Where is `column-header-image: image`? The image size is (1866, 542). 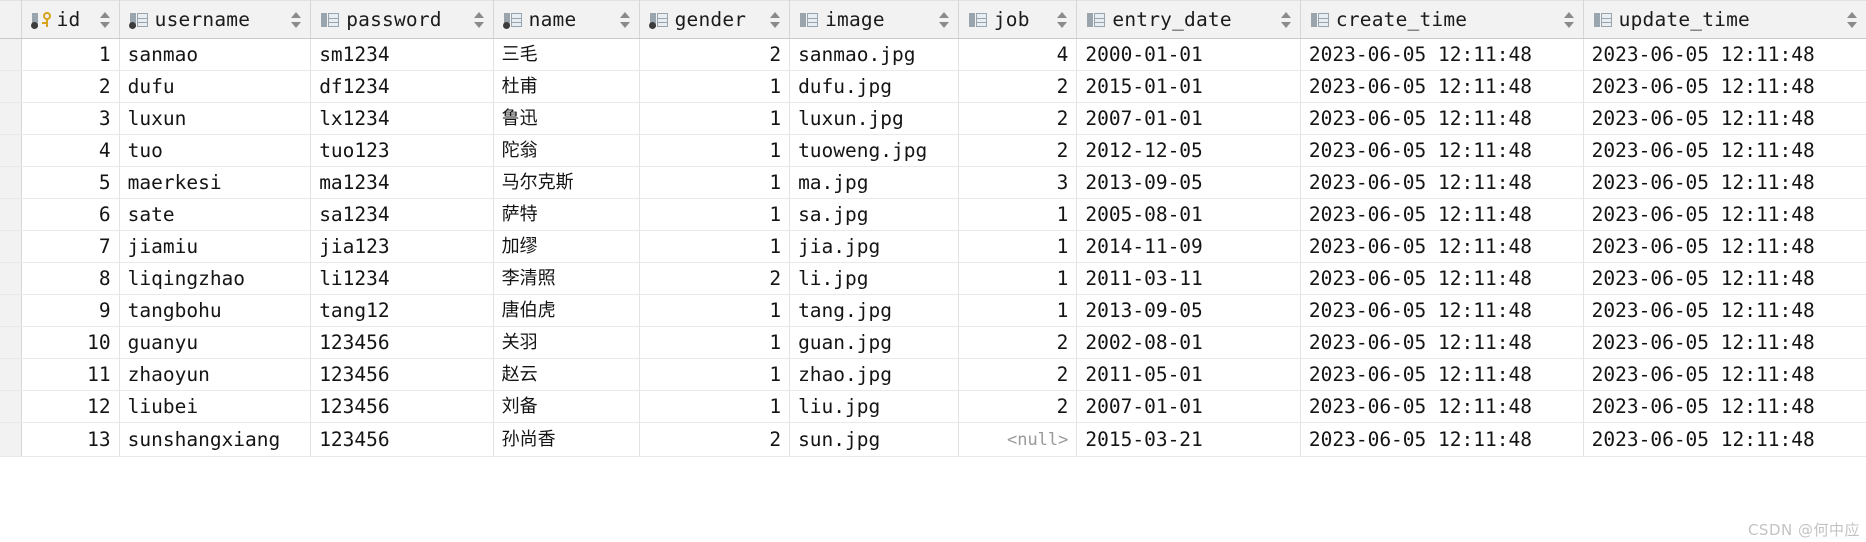 column-header-image: image is located at coordinates (874, 19).